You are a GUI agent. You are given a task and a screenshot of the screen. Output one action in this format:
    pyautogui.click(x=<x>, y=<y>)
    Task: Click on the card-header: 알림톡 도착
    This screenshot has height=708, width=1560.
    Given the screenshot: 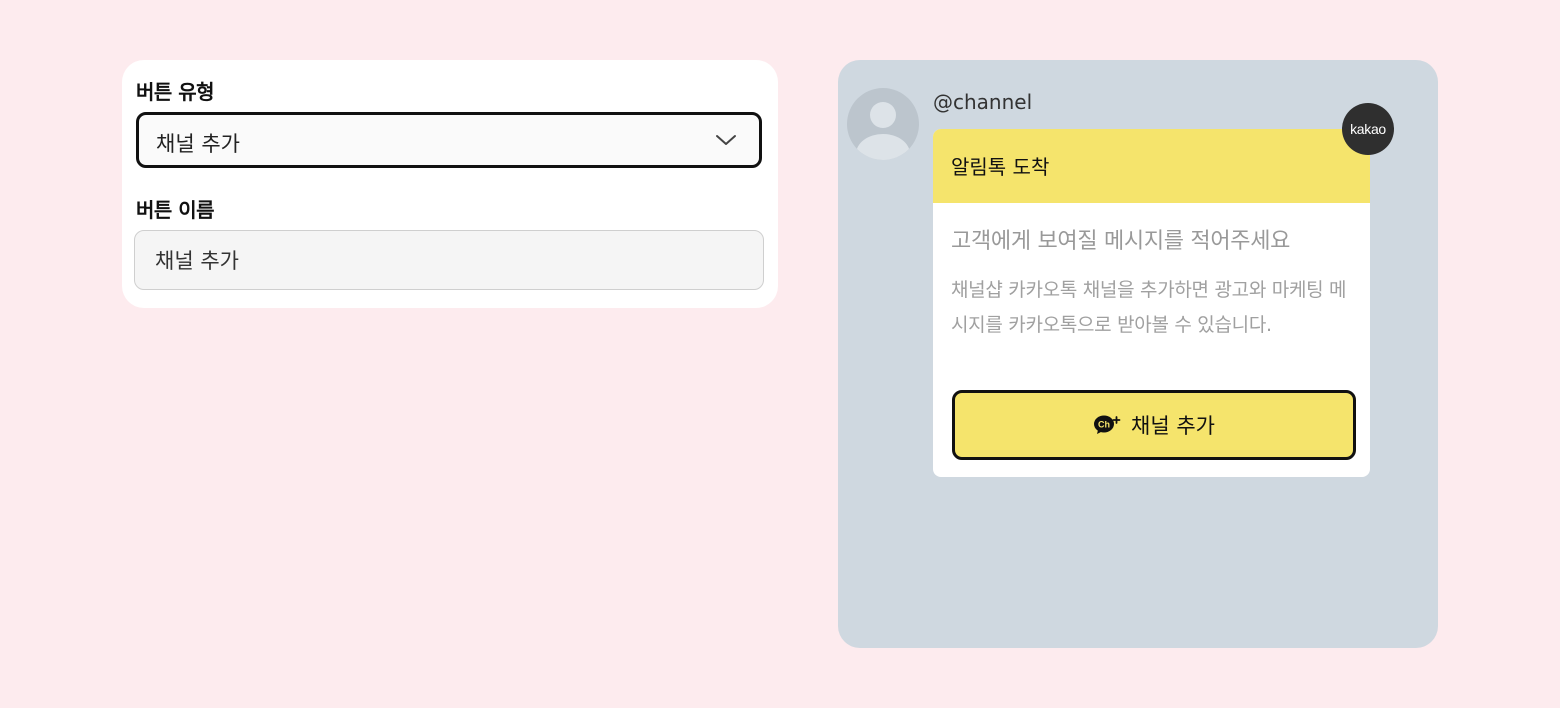 What is the action you would take?
    pyautogui.click(x=1151, y=166)
    